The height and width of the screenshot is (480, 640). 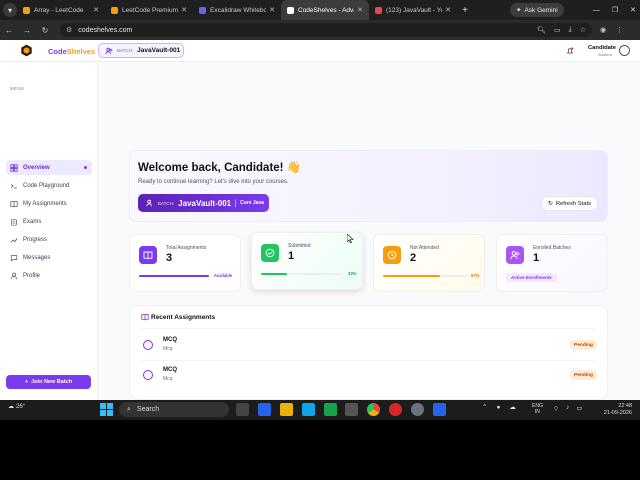 What do you see at coordinates (49, 221) in the screenshot?
I see `sidebar-item-exams: Exams` at bounding box center [49, 221].